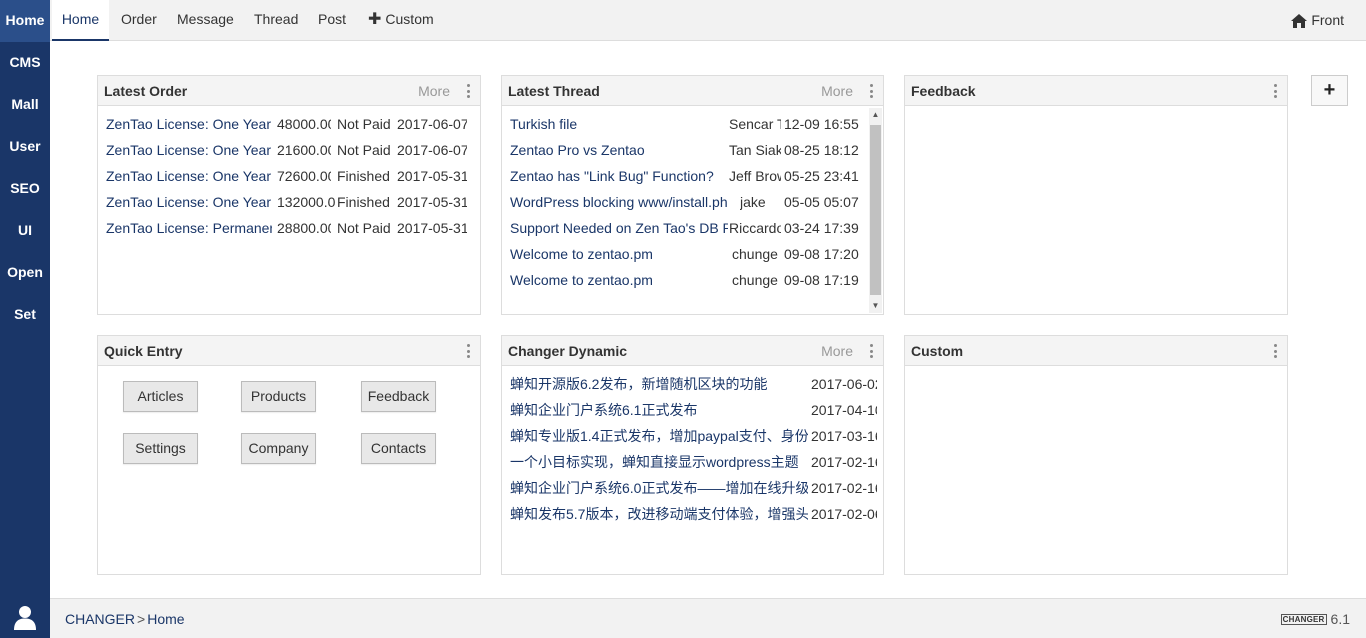 The height and width of the screenshot is (638, 1366). I want to click on scrollbar-thumb, so click(875, 210).